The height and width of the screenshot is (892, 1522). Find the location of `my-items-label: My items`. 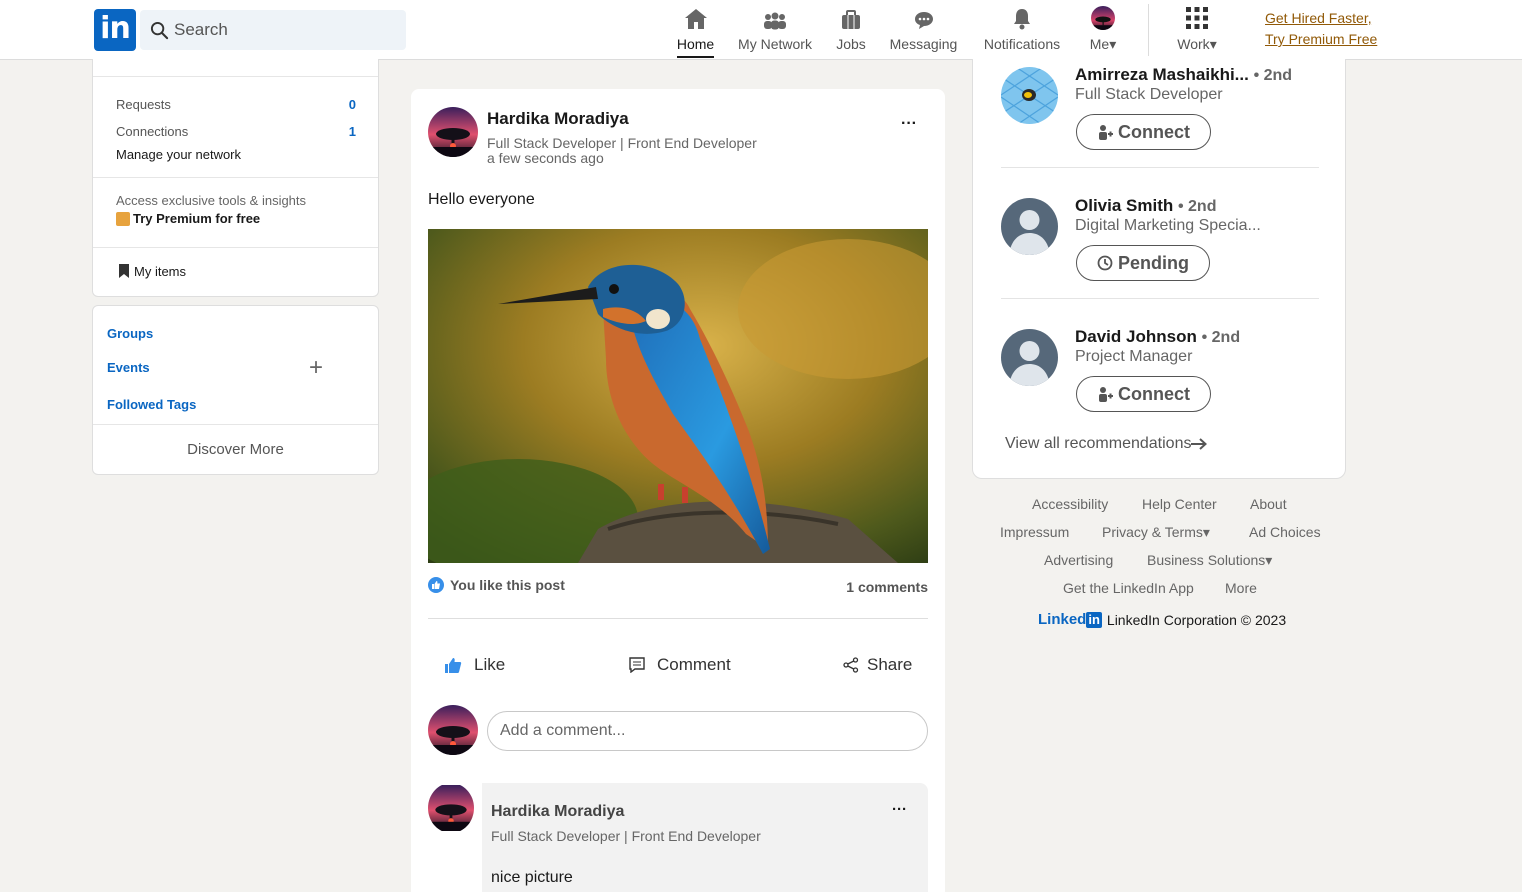

my-items-label: My items is located at coordinates (160, 271).